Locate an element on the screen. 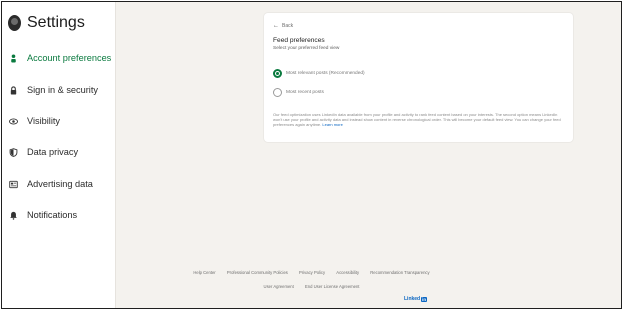 Image resolution: width=623 pixels, height=310 pixels. page-title: Settings is located at coordinates (56, 22).